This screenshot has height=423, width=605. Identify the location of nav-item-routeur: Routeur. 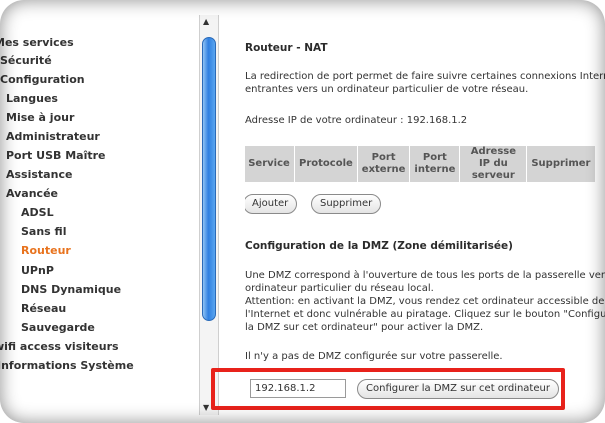
(46, 250).